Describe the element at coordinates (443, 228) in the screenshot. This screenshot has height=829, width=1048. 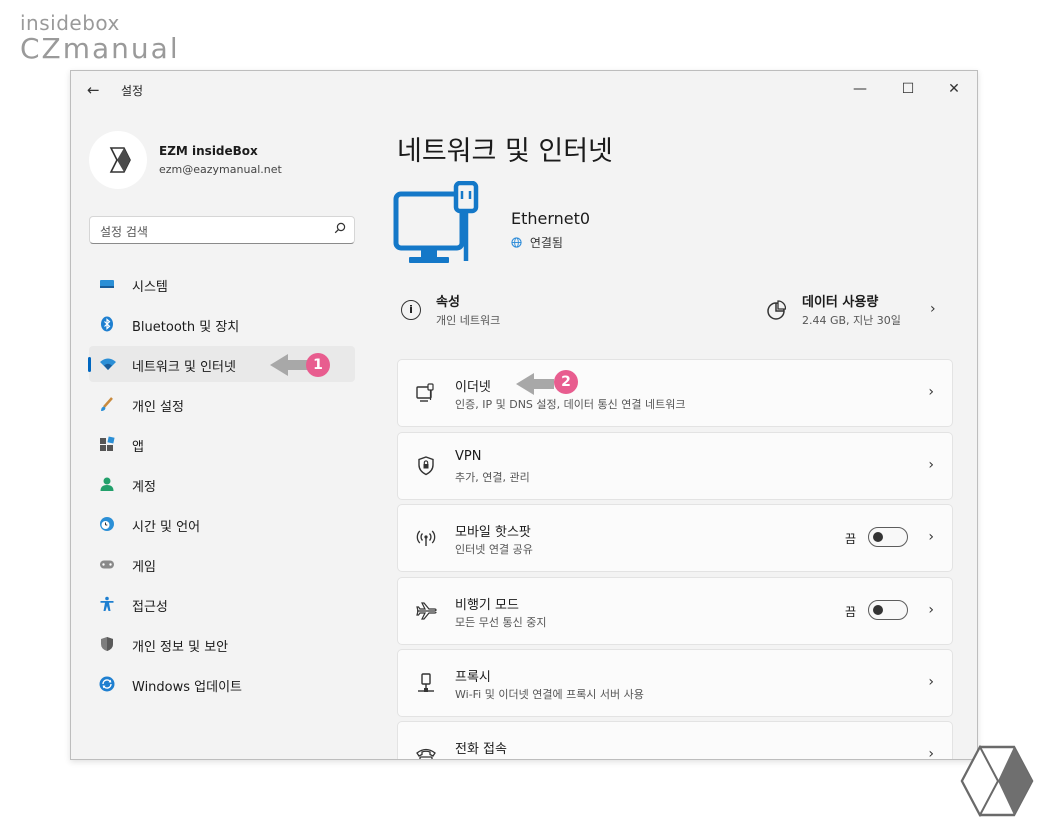
I see `ethernet-large-icon` at that location.